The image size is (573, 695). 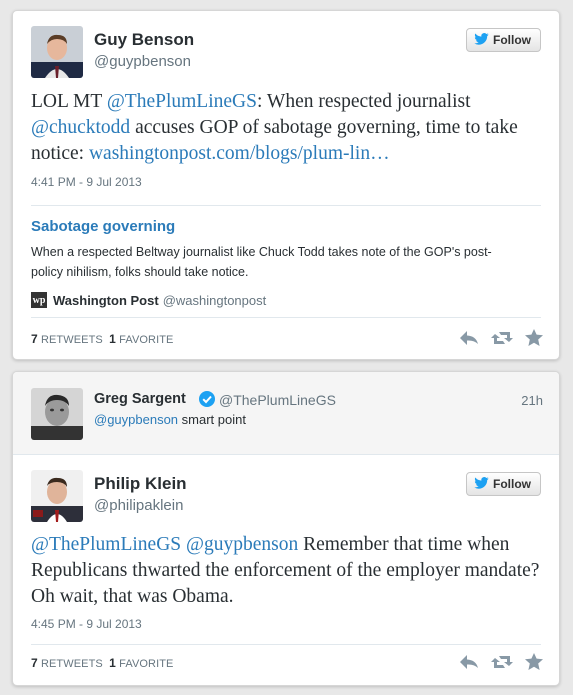 I want to click on source-name: Washington Post, so click(x=106, y=300).